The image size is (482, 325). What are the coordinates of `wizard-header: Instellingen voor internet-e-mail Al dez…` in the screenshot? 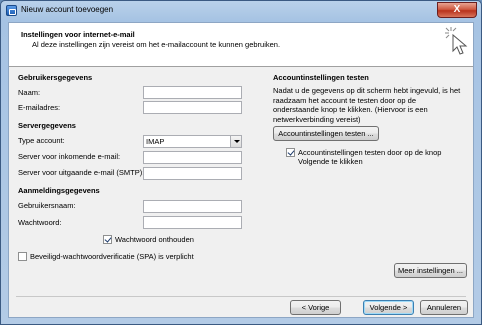 It's located at (241, 45).